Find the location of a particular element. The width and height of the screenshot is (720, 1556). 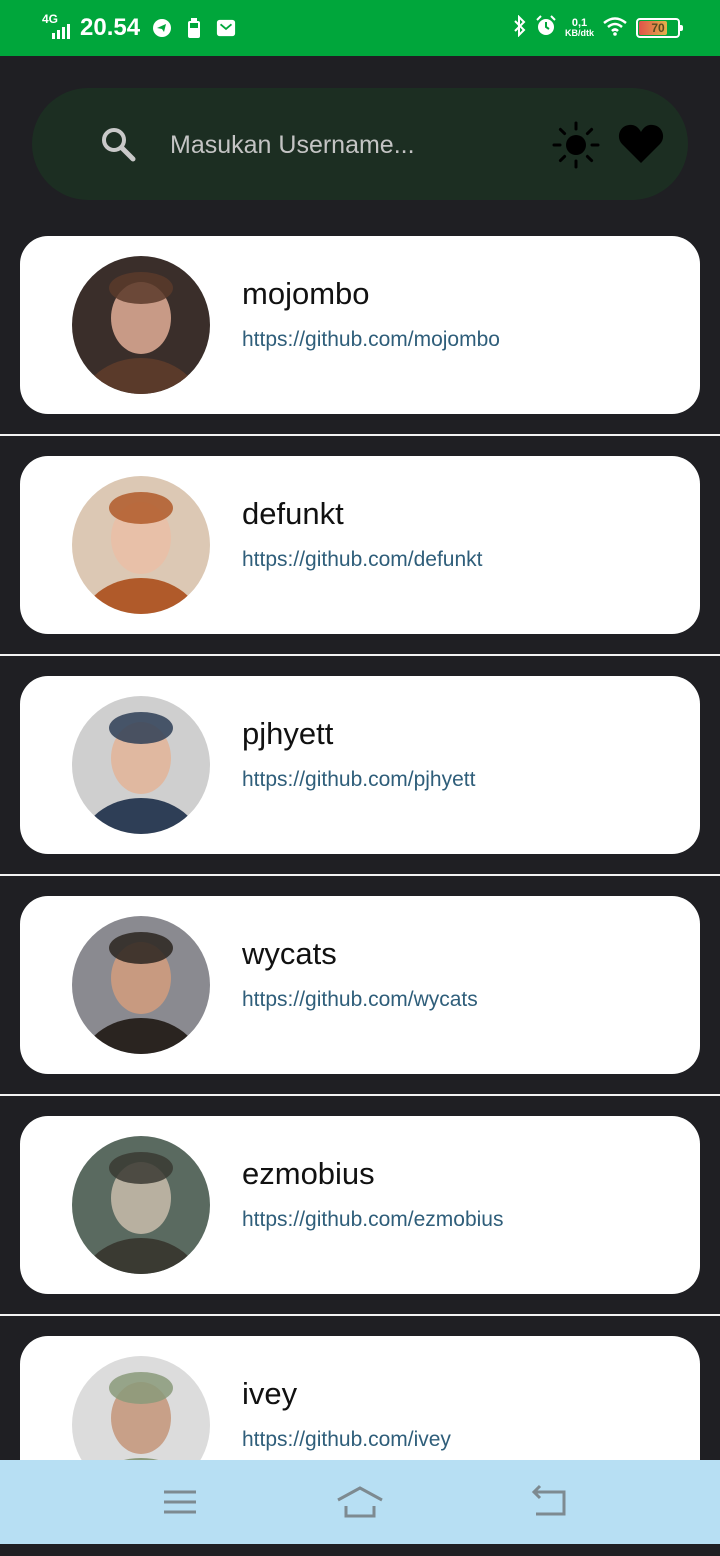

home-icon is located at coordinates (360, 1502).